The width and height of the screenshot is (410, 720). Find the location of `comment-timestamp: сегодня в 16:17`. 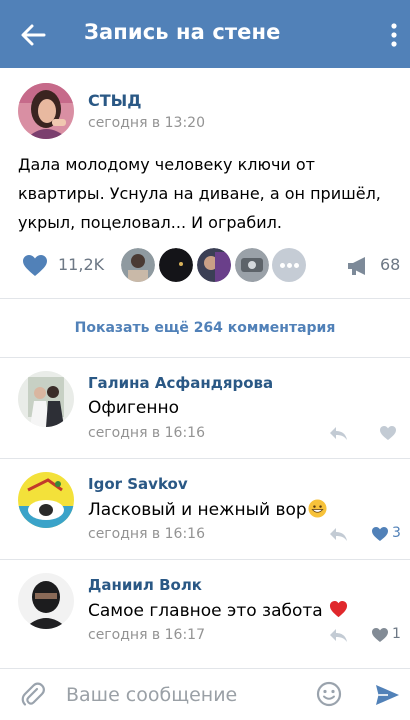

comment-timestamp: сегодня в 16:17 is located at coordinates (146, 635).